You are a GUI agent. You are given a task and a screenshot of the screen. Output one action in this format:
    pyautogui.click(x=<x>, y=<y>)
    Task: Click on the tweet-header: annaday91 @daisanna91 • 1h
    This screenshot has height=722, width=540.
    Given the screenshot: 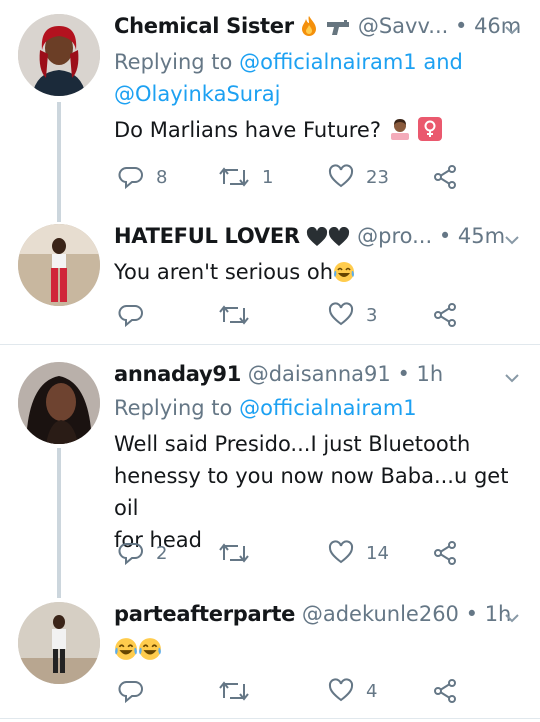 What is the action you would take?
    pyautogui.click(x=327, y=374)
    